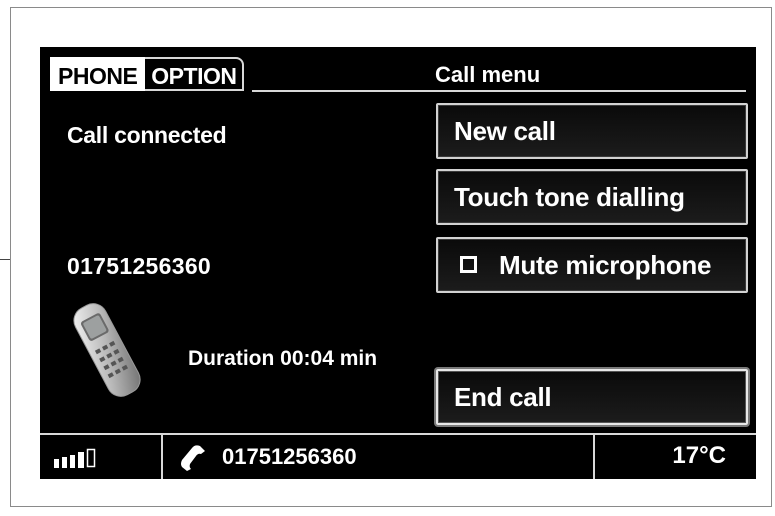 Image resolution: width=775 pixels, height=516 pixels. What do you see at coordinates (592, 397) in the screenshot?
I see `end-call-button: End call` at bounding box center [592, 397].